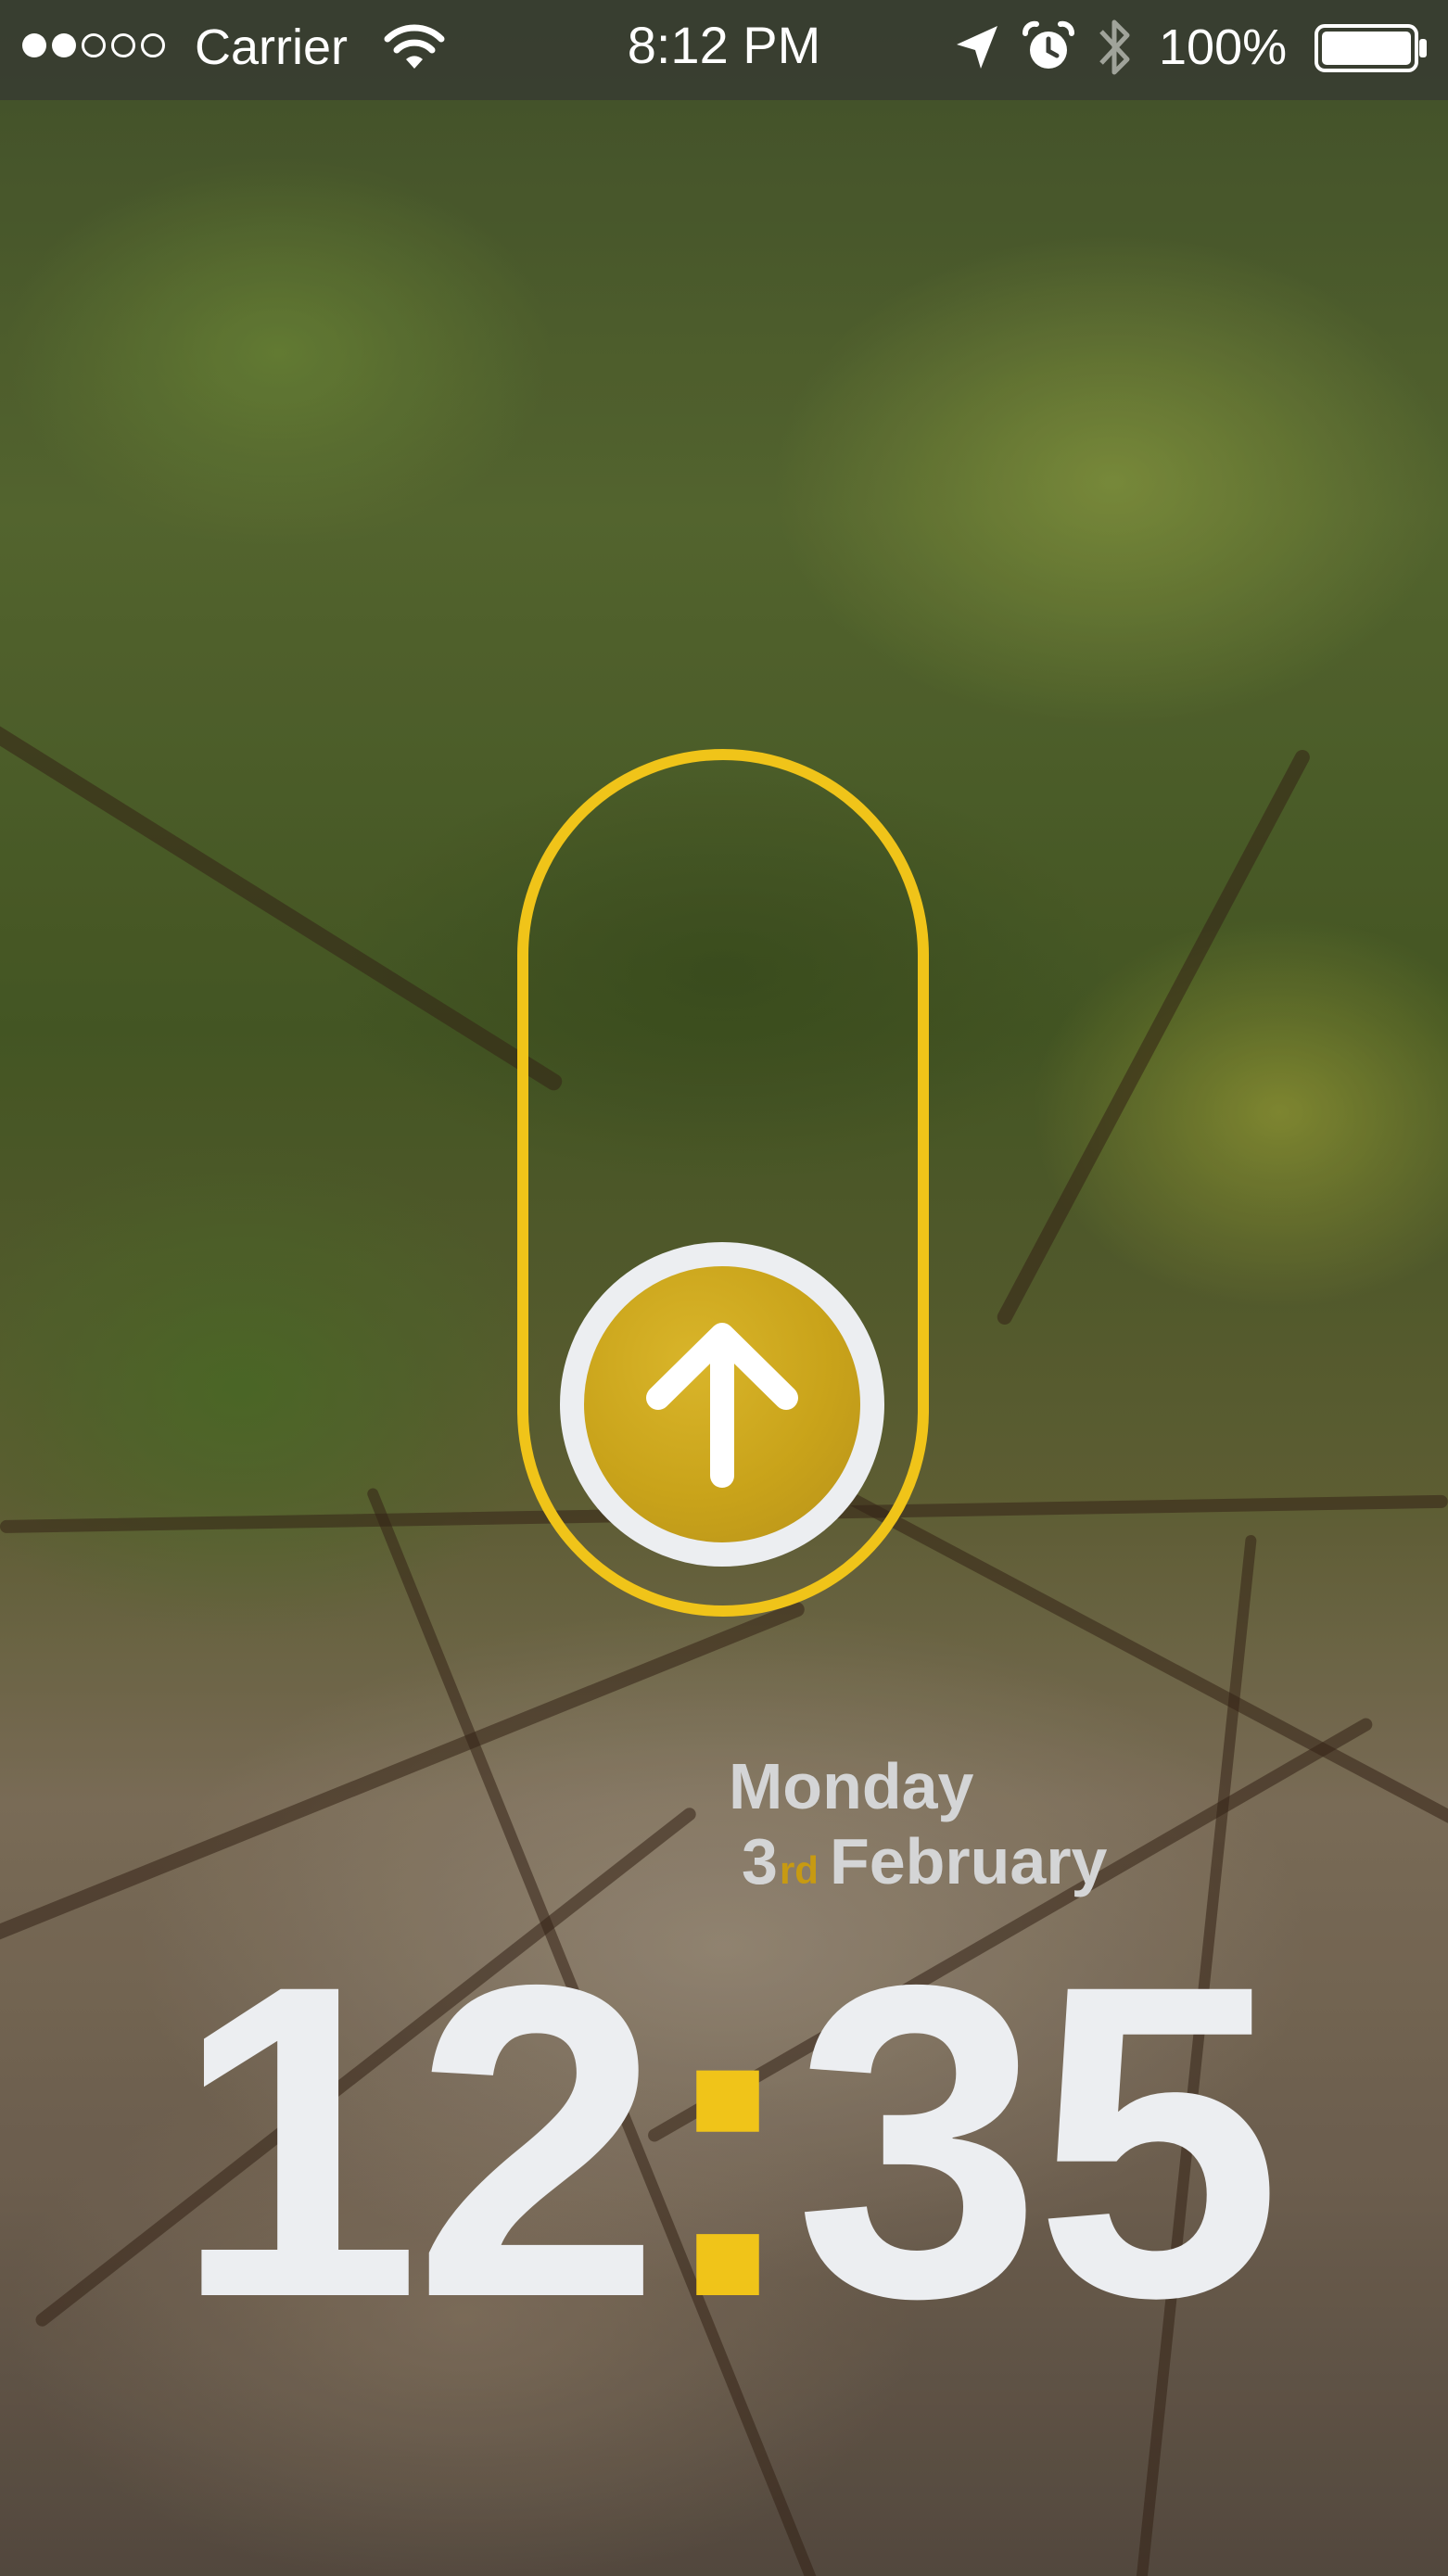  What do you see at coordinates (1038, 2141) in the screenshot?
I see `clock-minutes: 35` at bounding box center [1038, 2141].